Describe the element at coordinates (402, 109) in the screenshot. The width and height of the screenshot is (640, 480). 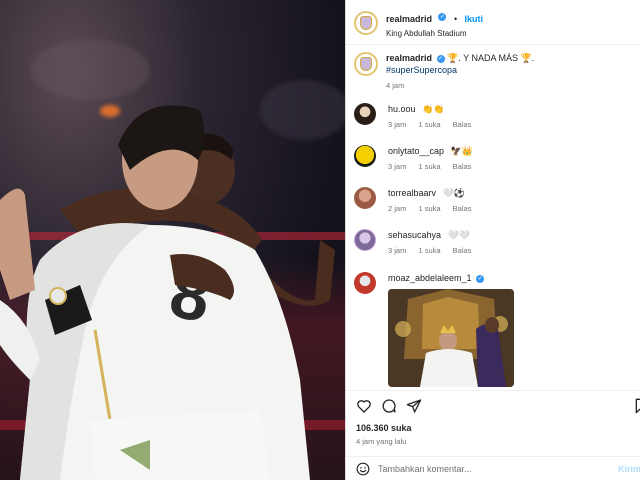
I see `comment-username: hu.oou` at that location.